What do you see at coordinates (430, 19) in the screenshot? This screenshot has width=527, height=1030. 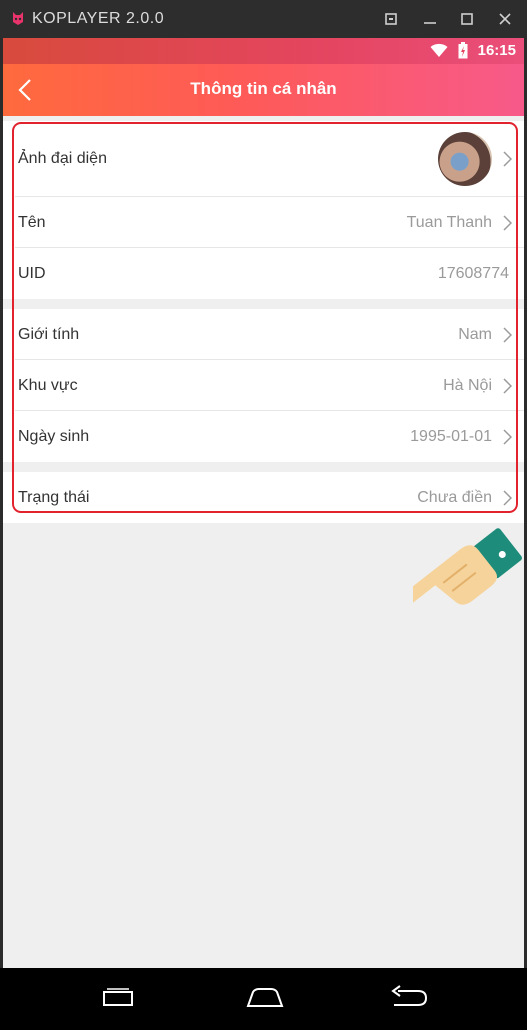 I see `minimize-icon` at bounding box center [430, 19].